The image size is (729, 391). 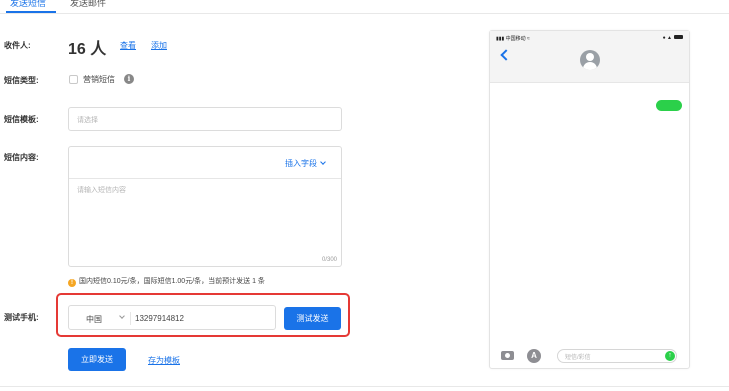 I want to click on phone-compose-bar: A 短信/彩信 ↑, so click(x=589, y=355).